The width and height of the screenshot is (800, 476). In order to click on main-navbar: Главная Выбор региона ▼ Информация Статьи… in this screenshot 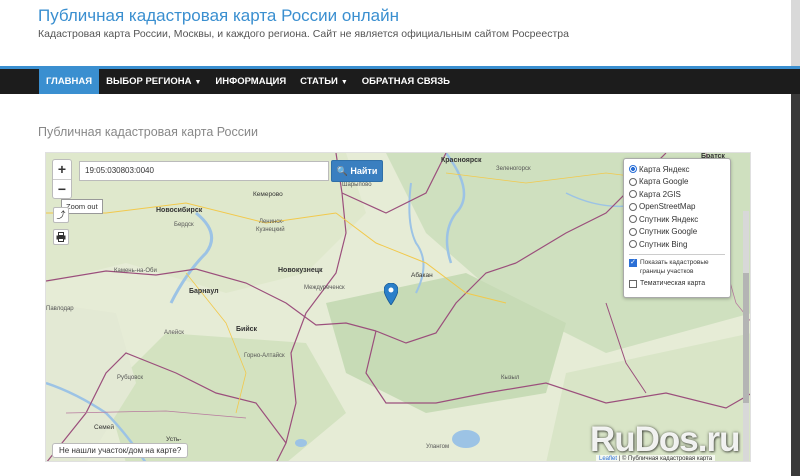, I will do `click(400, 80)`.